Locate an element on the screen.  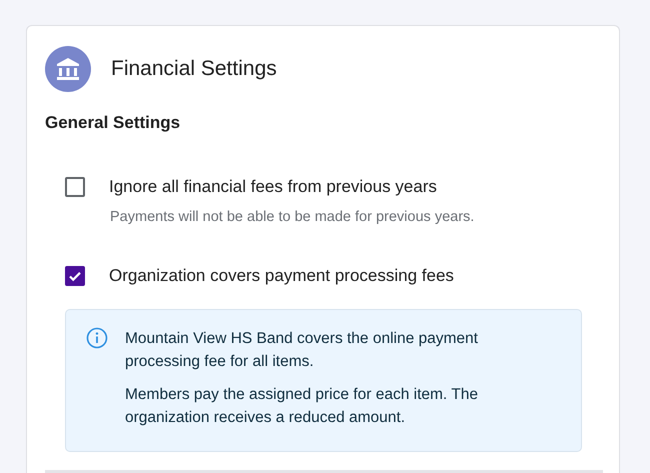
section-heading: General Settings is located at coordinates (113, 123).